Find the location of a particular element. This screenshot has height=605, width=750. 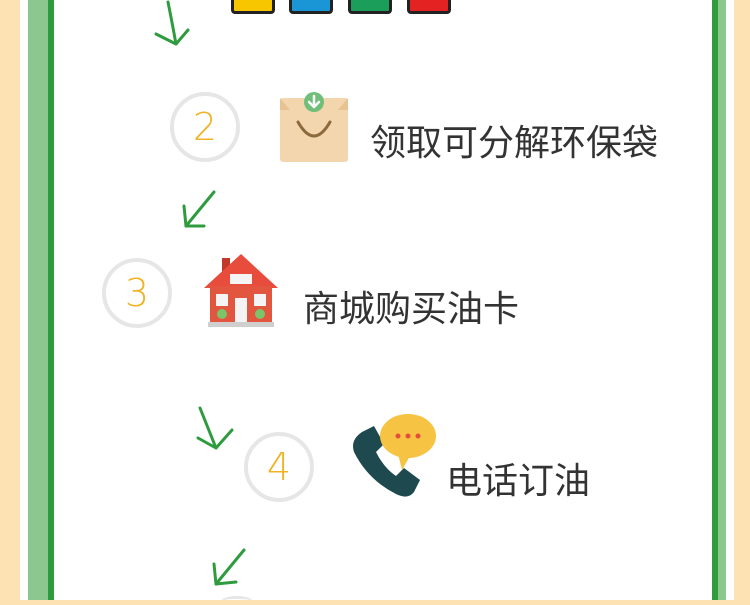

right-edge is located at coordinates (730, 300).